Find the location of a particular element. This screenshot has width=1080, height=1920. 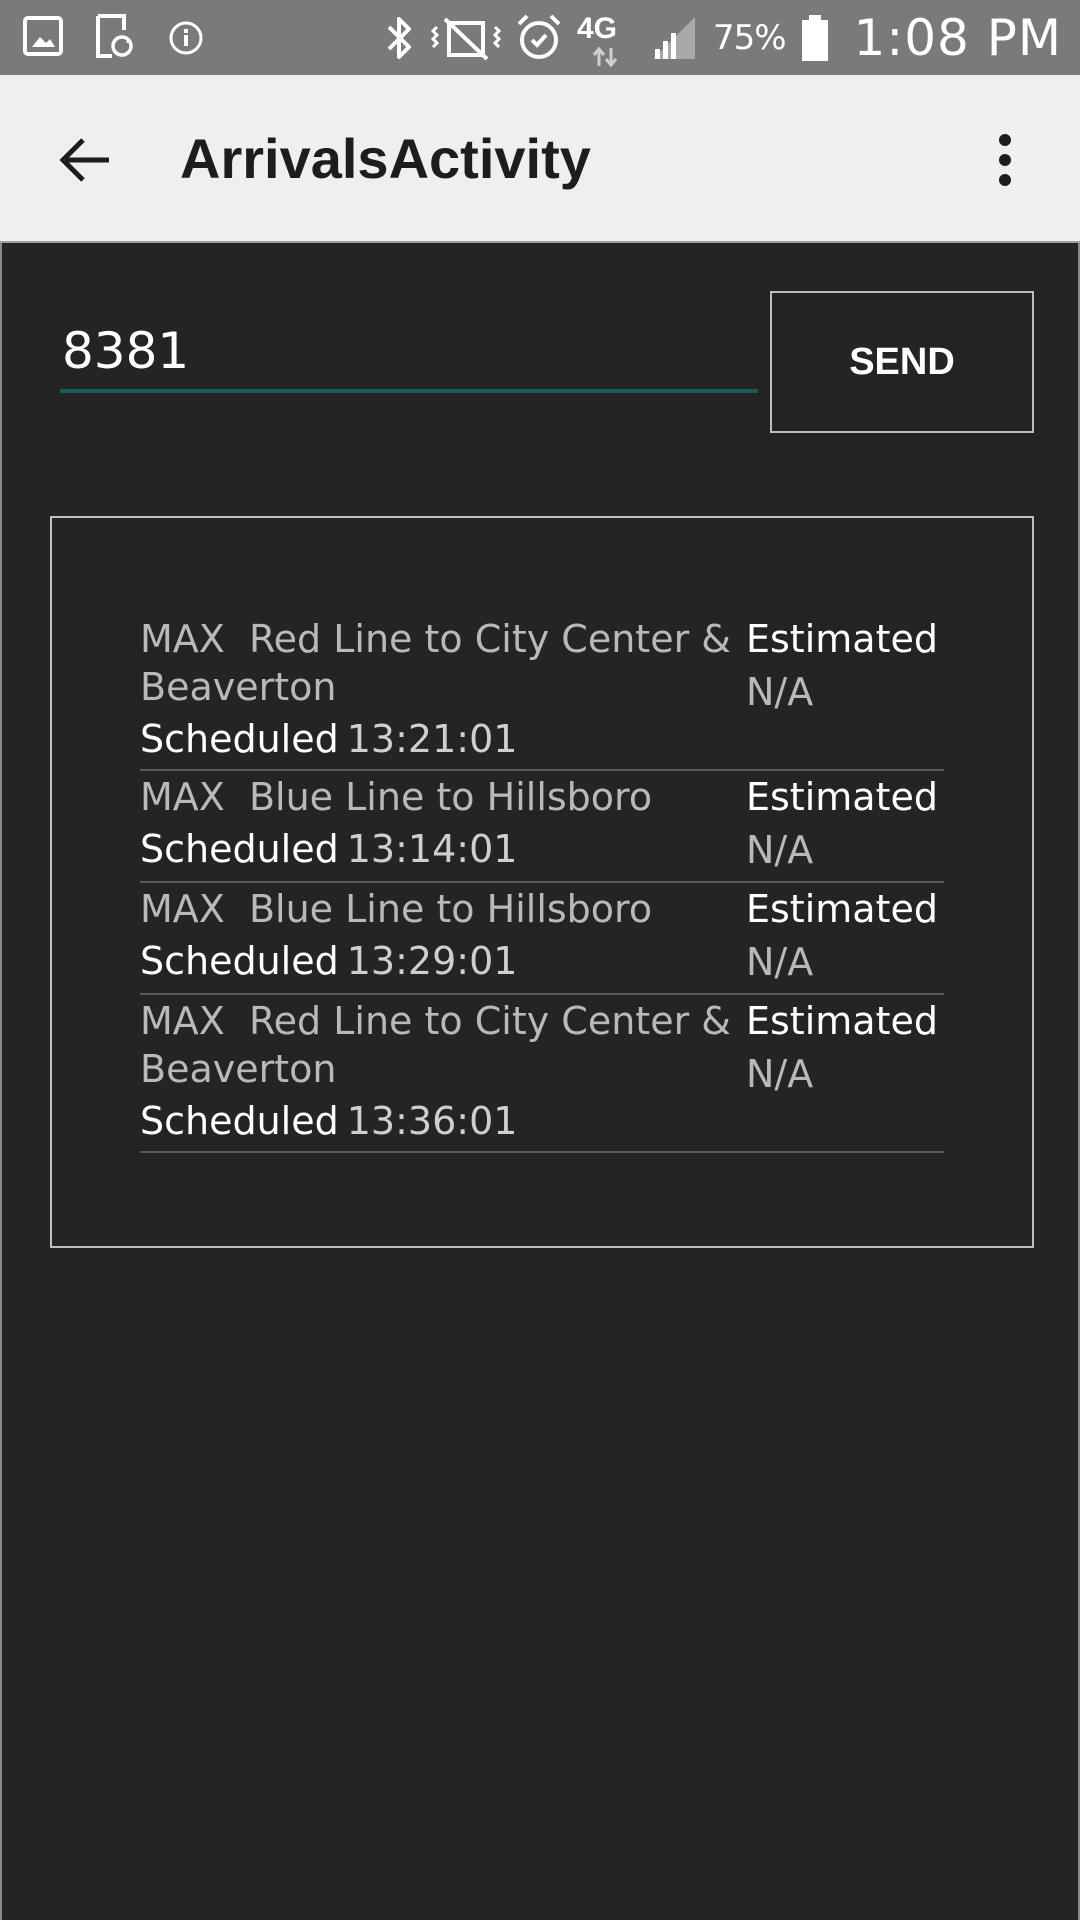

scheduled-info: Scheduled 13:14:01 is located at coordinates (443, 849).